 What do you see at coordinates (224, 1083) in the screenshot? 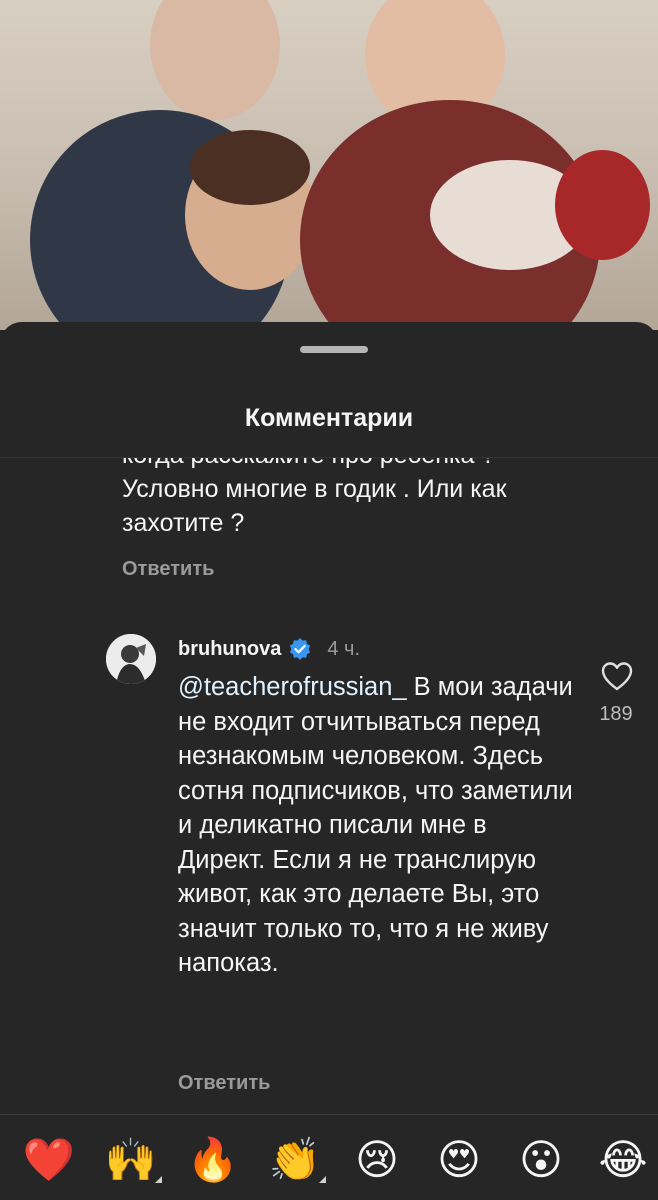
I see `reply-button: Ответить` at bounding box center [224, 1083].